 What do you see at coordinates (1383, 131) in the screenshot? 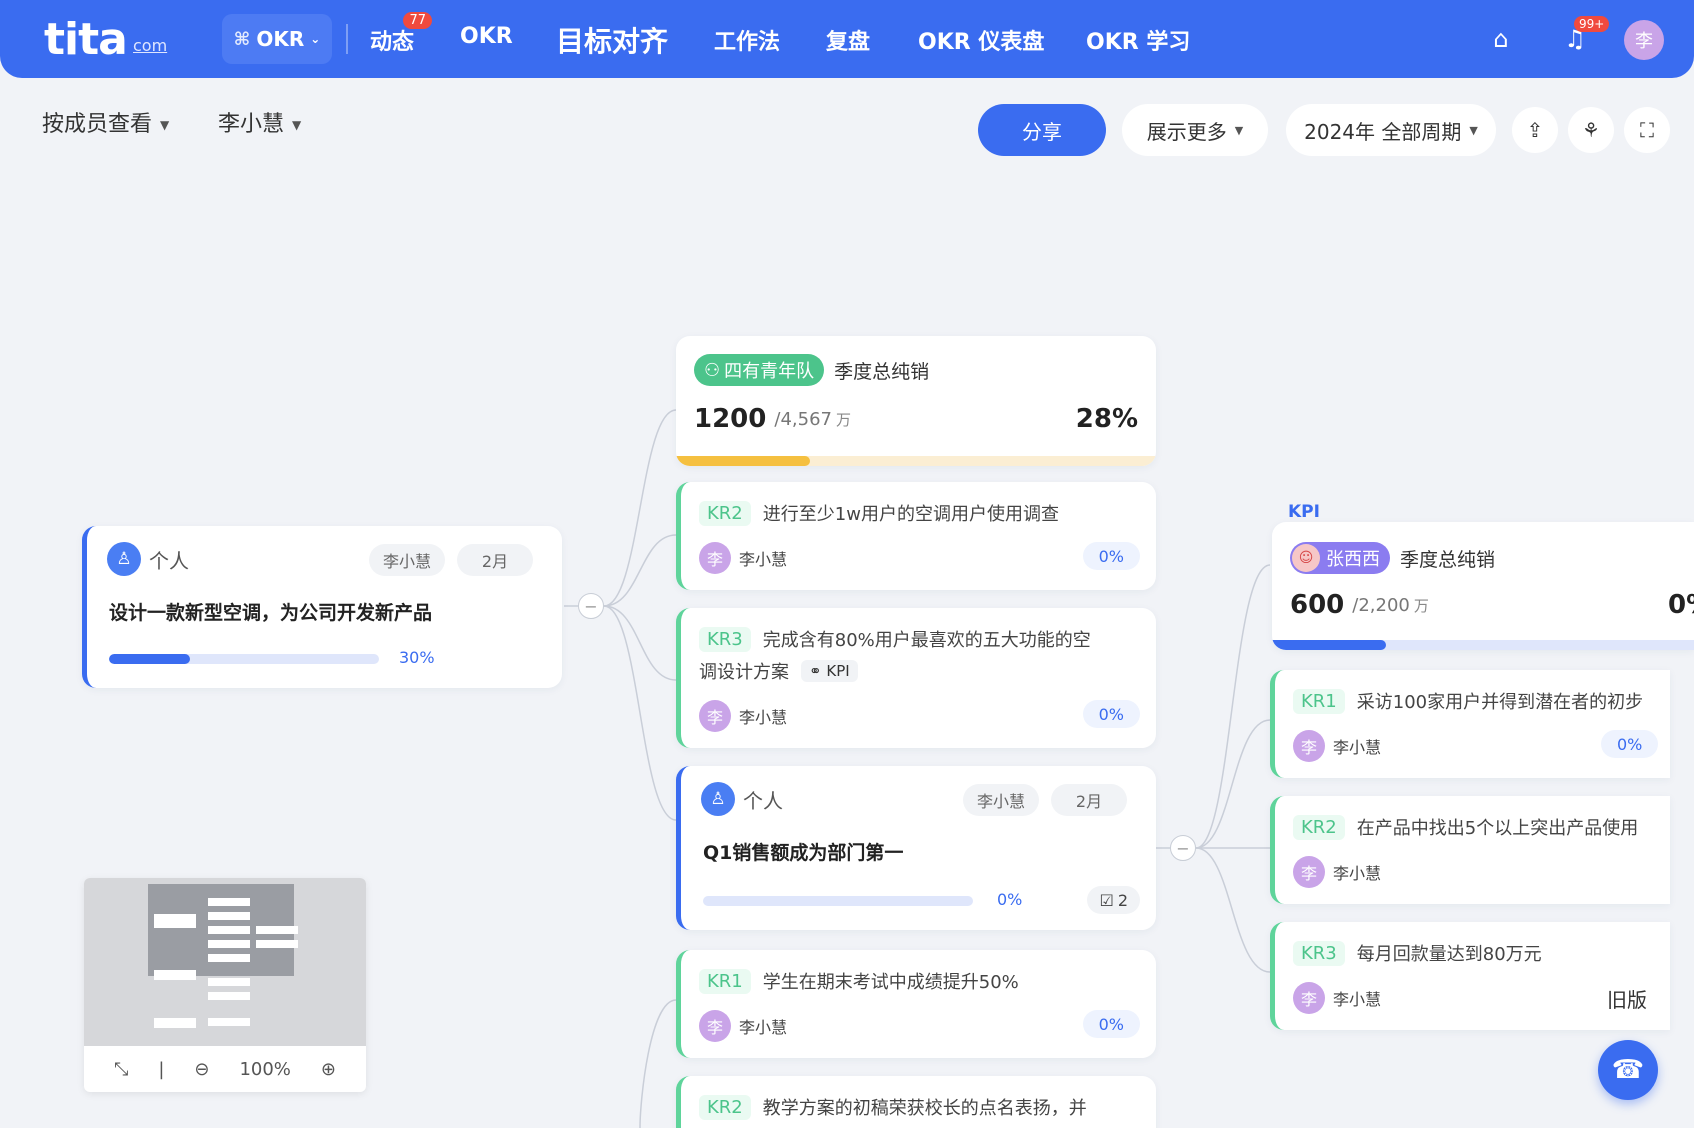
I see `period-label: 2024年 全部周期` at bounding box center [1383, 131].